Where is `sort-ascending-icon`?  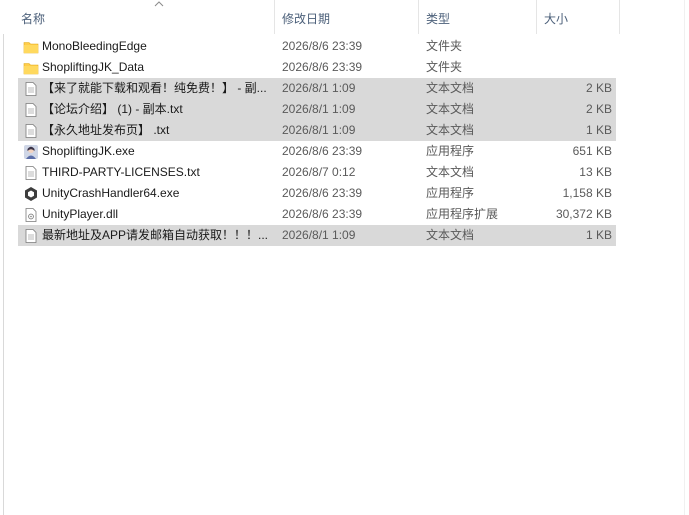
sort-ascending-icon is located at coordinates (159, 4).